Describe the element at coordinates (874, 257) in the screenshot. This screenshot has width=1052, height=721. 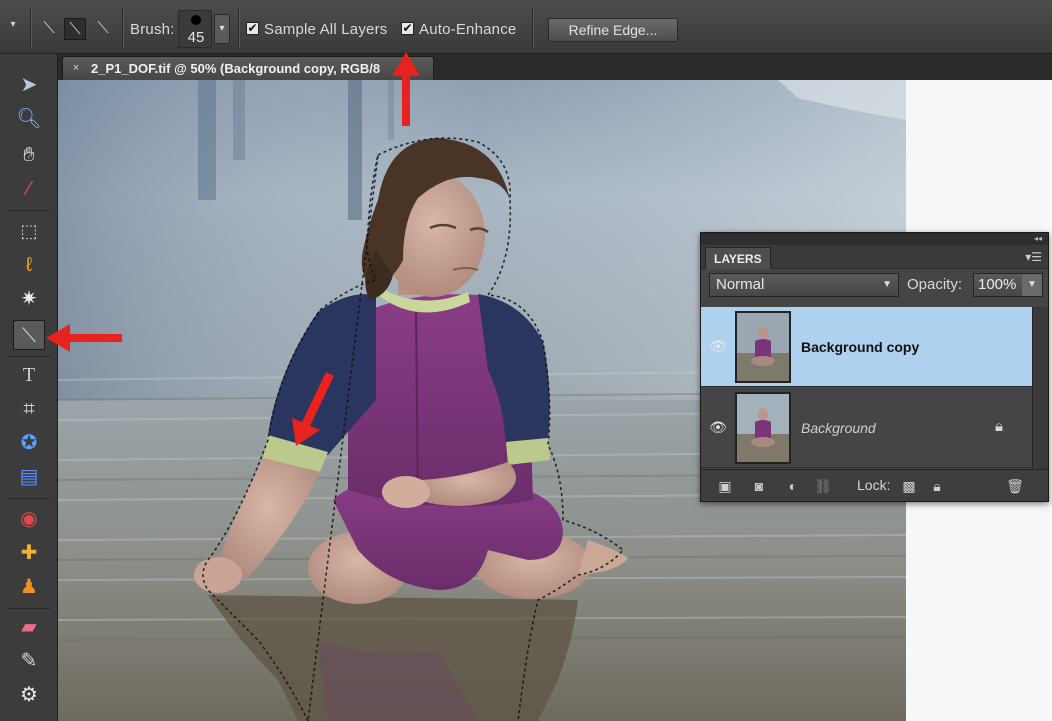
I see `layers-panel-header: LAYERS ▾☰` at that location.